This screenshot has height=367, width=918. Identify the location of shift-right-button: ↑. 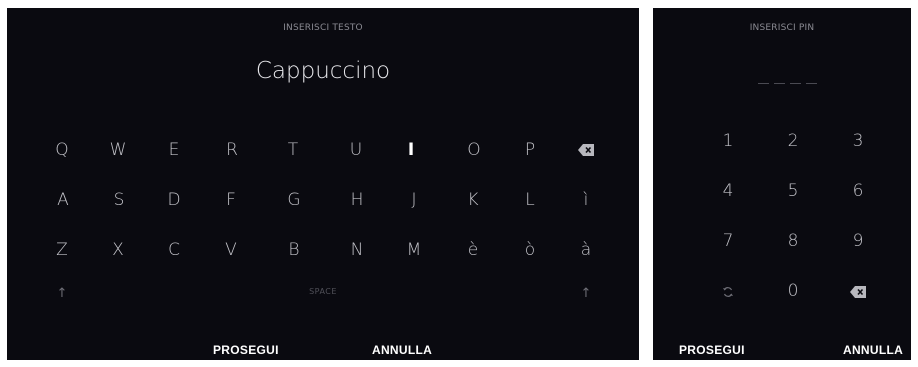
(586, 294).